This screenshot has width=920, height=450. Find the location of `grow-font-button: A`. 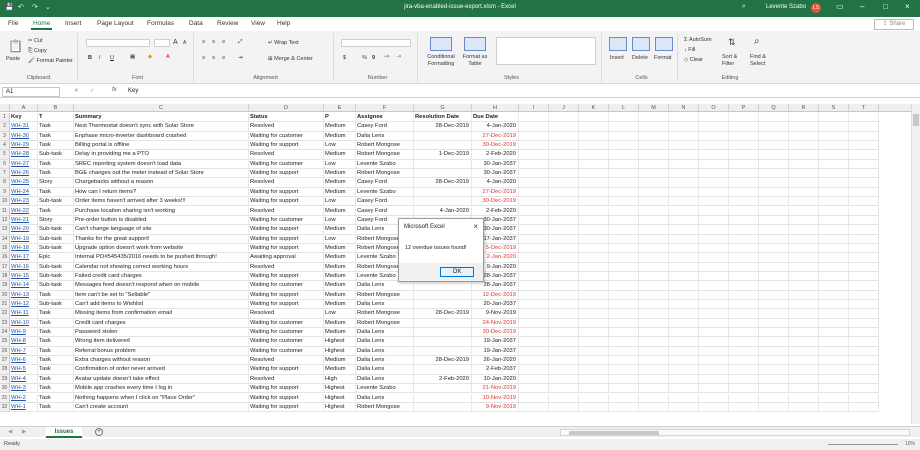

grow-font-button: A is located at coordinates (175, 42).